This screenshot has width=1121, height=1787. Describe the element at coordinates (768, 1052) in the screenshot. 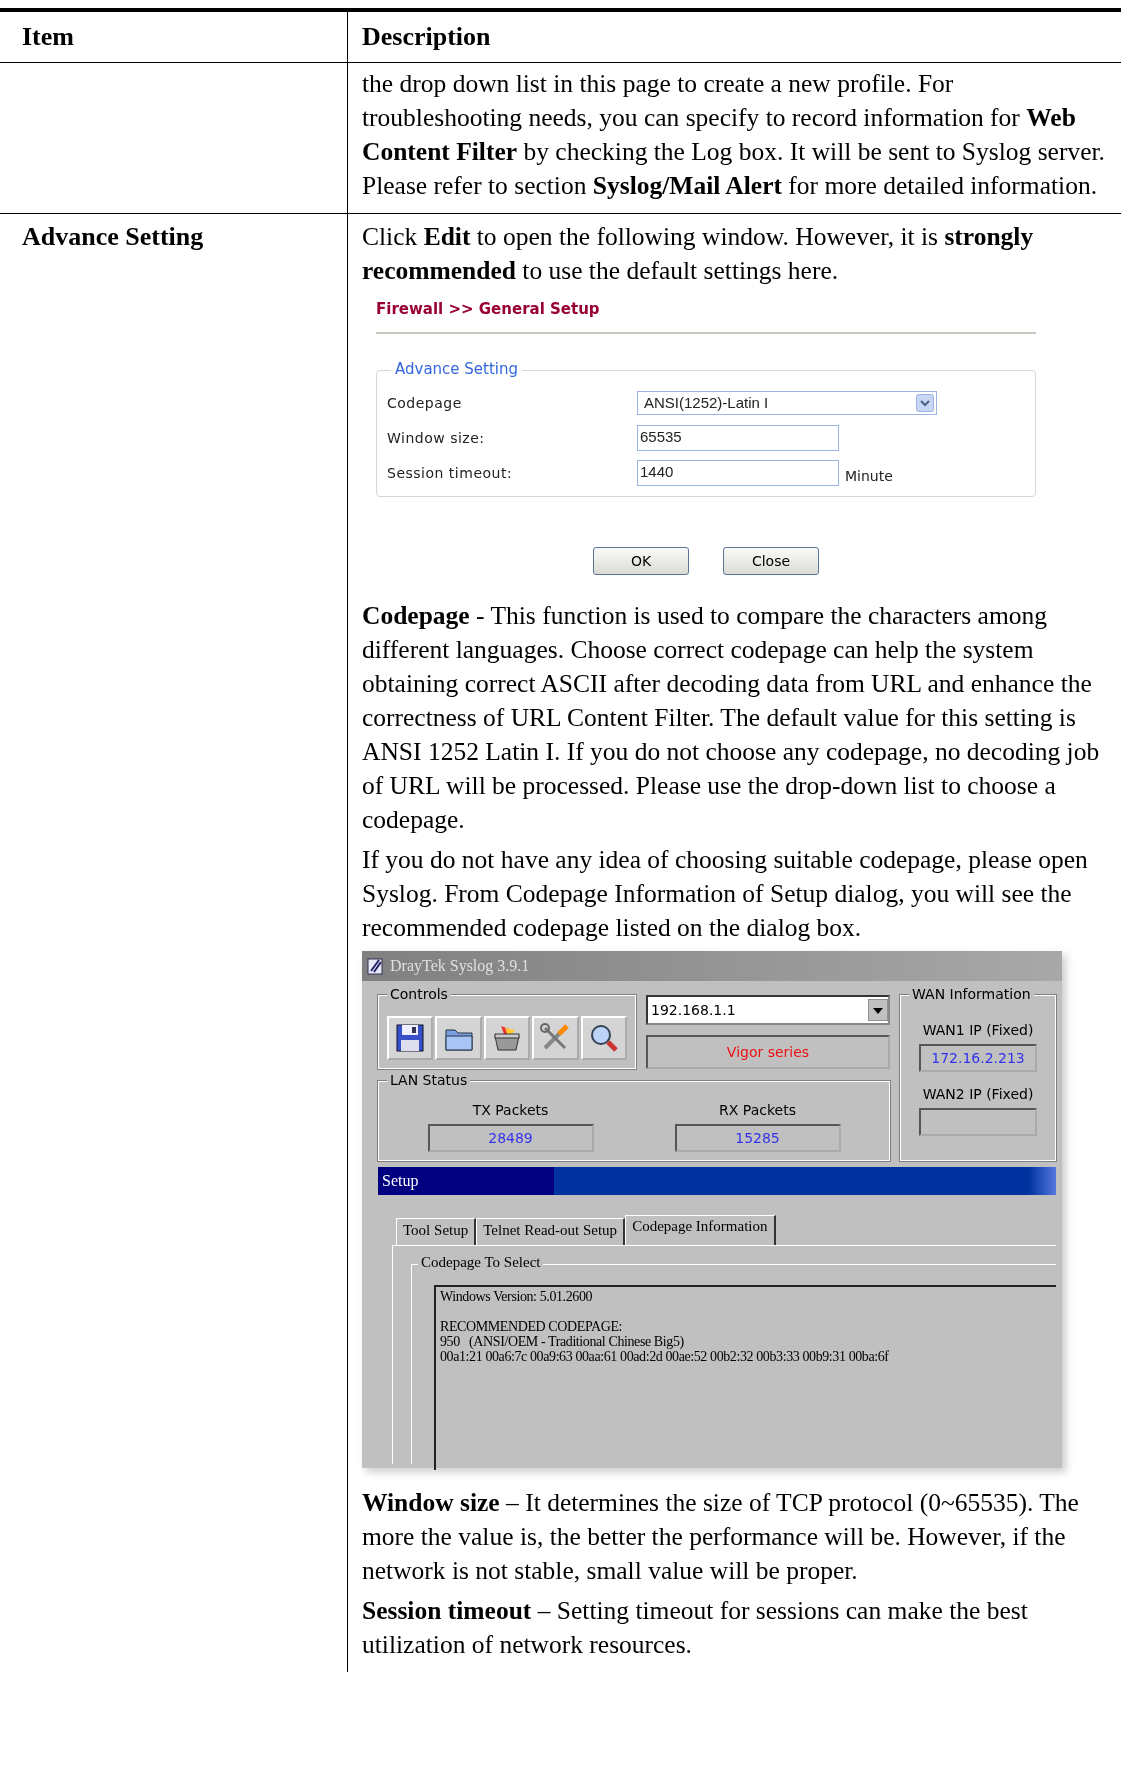

I see `model-display: Vigor series` at that location.